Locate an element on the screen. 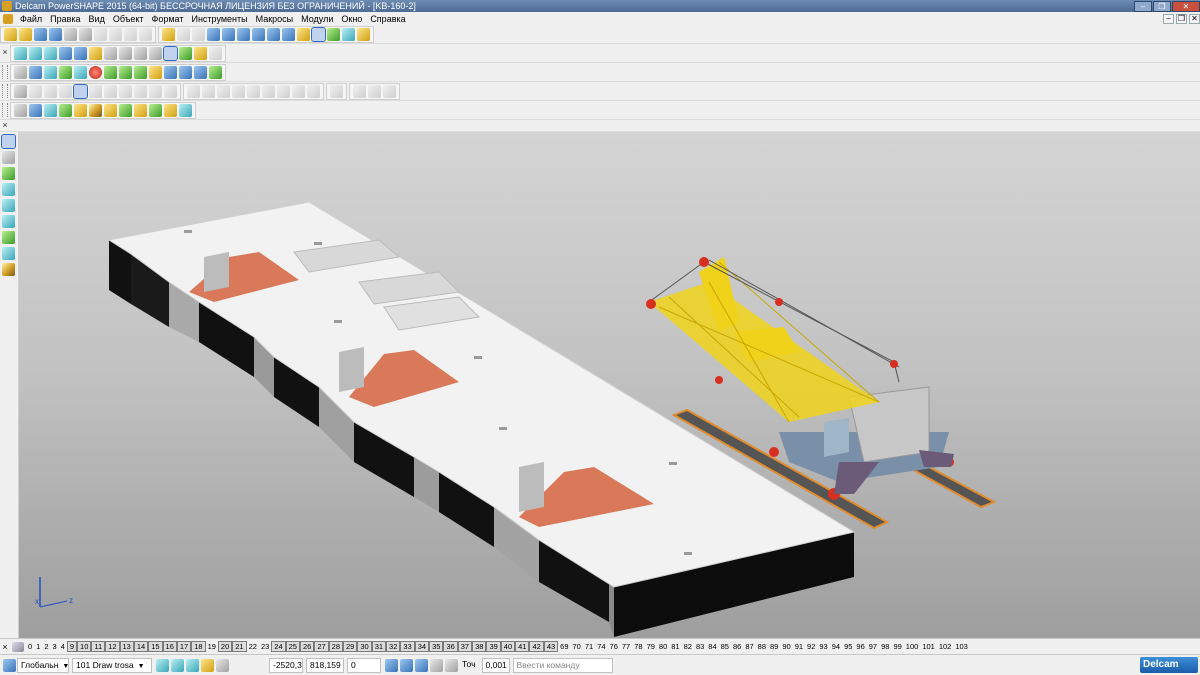 Image resolution: width=1200 pixels, height=675 pixels. level-button: 81 is located at coordinates (675, 647).